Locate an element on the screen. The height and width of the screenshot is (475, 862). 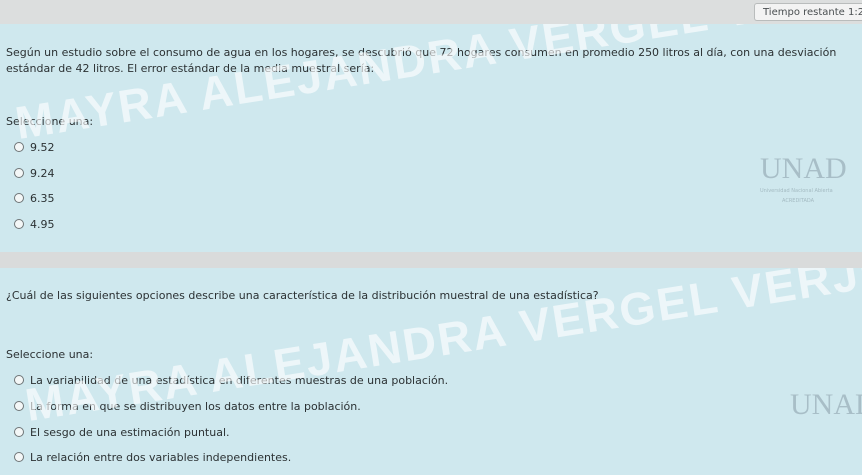
question-1-select-label: Seleccione una: is located at coordinates (50, 121).